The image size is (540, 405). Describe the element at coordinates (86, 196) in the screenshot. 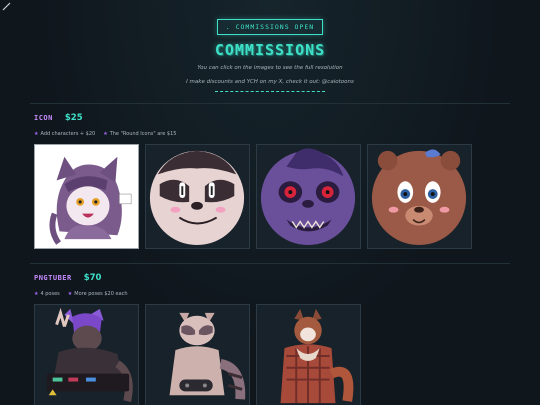

I see `wolf-girl-icon` at that location.